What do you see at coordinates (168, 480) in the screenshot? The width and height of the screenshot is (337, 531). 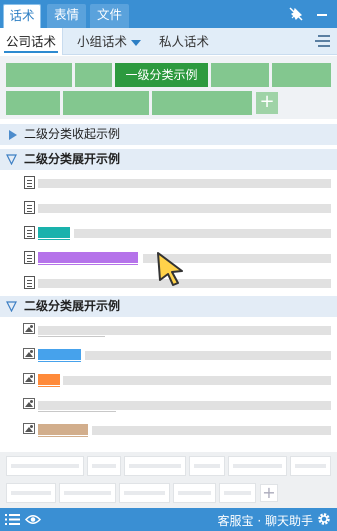 I see `bottom-panel: +` at bounding box center [168, 480].